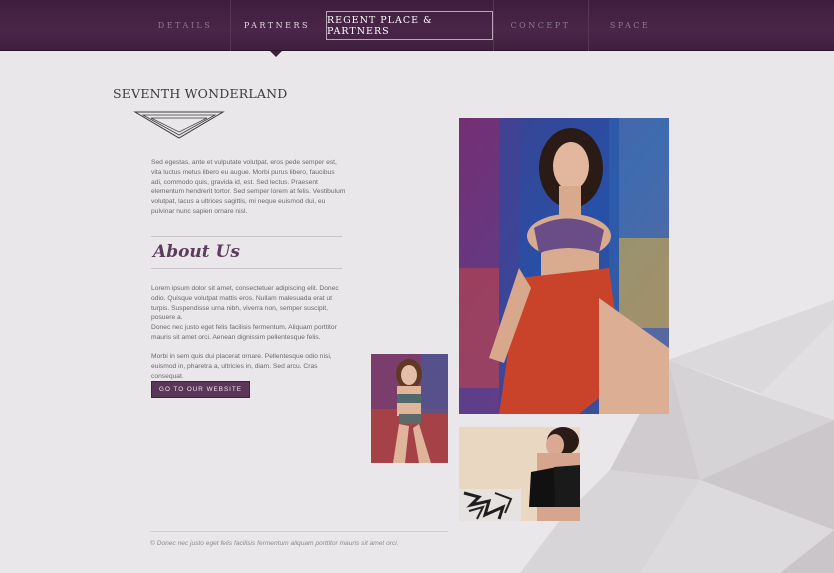  What do you see at coordinates (200, 93) in the screenshot?
I see `logo-text: SEVENTH WONDERLAND` at bounding box center [200, 93].